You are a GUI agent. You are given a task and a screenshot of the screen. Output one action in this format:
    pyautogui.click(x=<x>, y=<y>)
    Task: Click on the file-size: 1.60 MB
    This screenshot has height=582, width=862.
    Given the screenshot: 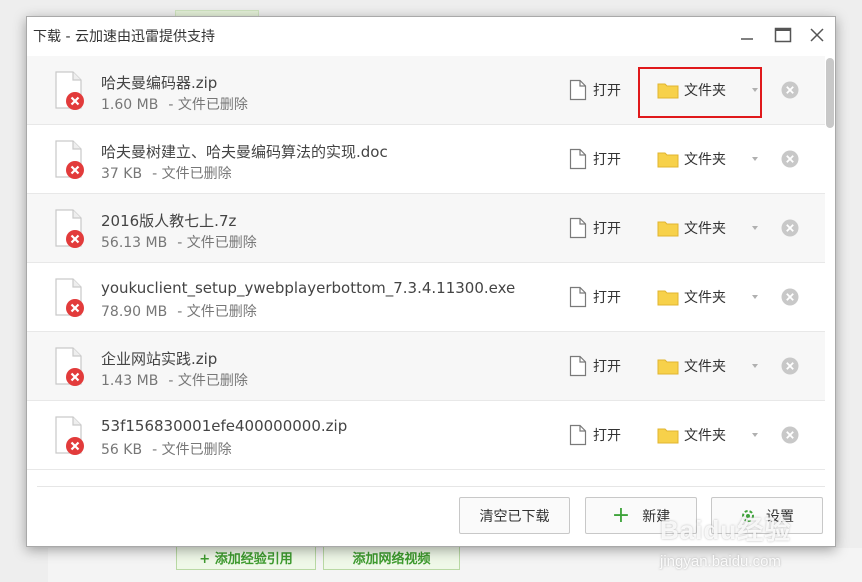 What is the action you would take?
    pyautogui.click(x=130, y=105)
    